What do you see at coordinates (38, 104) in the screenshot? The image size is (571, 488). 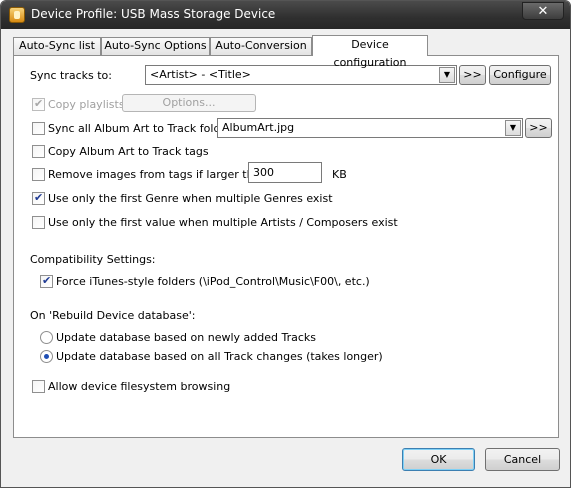 I see `copy-playlists-checkbox` at bounding box center [38, 104].